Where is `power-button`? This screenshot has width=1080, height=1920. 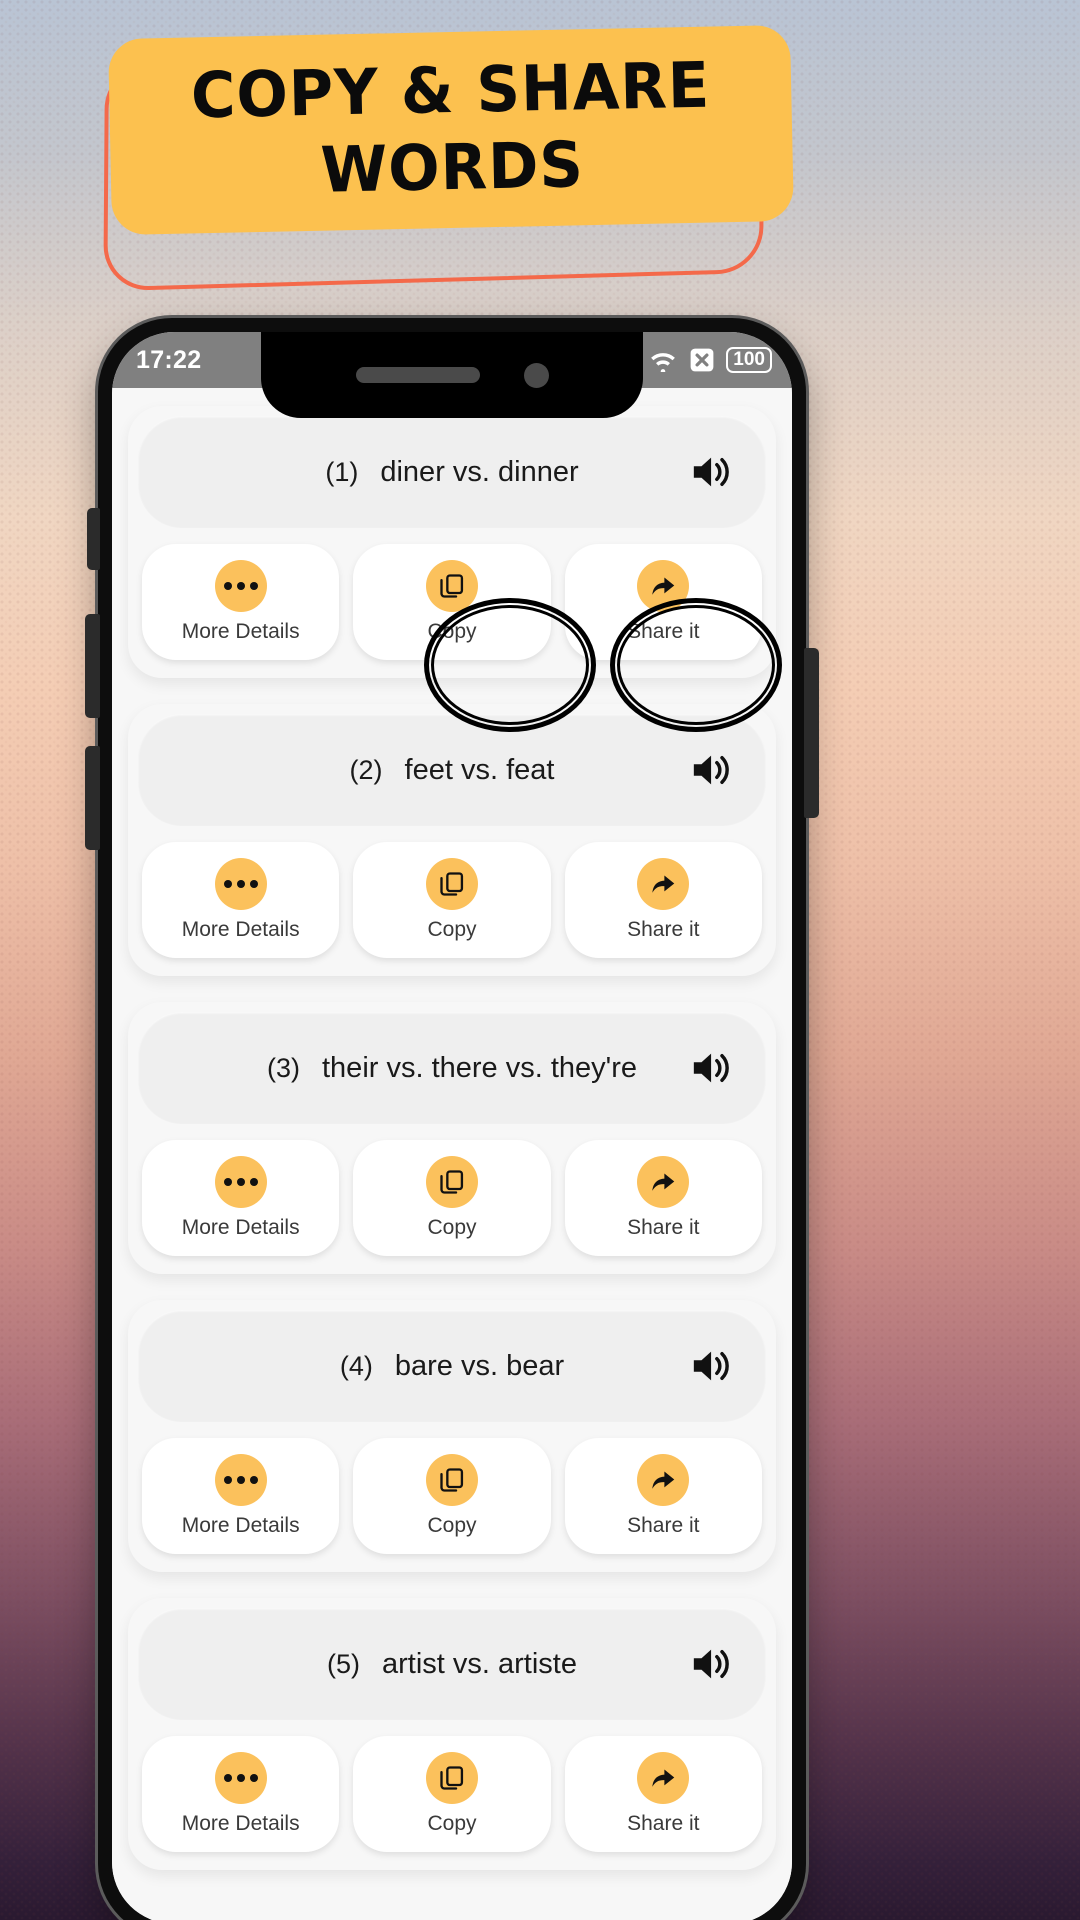 power-button is located at coordinates (811, 733).